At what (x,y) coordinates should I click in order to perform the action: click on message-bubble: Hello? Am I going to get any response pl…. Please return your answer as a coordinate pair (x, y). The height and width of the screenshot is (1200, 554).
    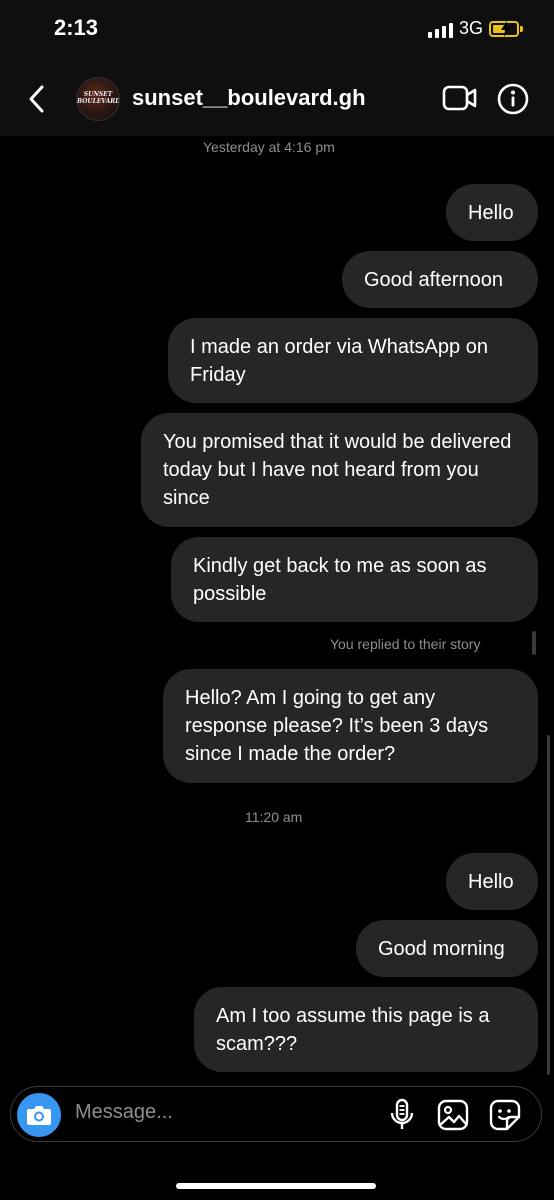
    Looking at the image, I should click on (350, 726).